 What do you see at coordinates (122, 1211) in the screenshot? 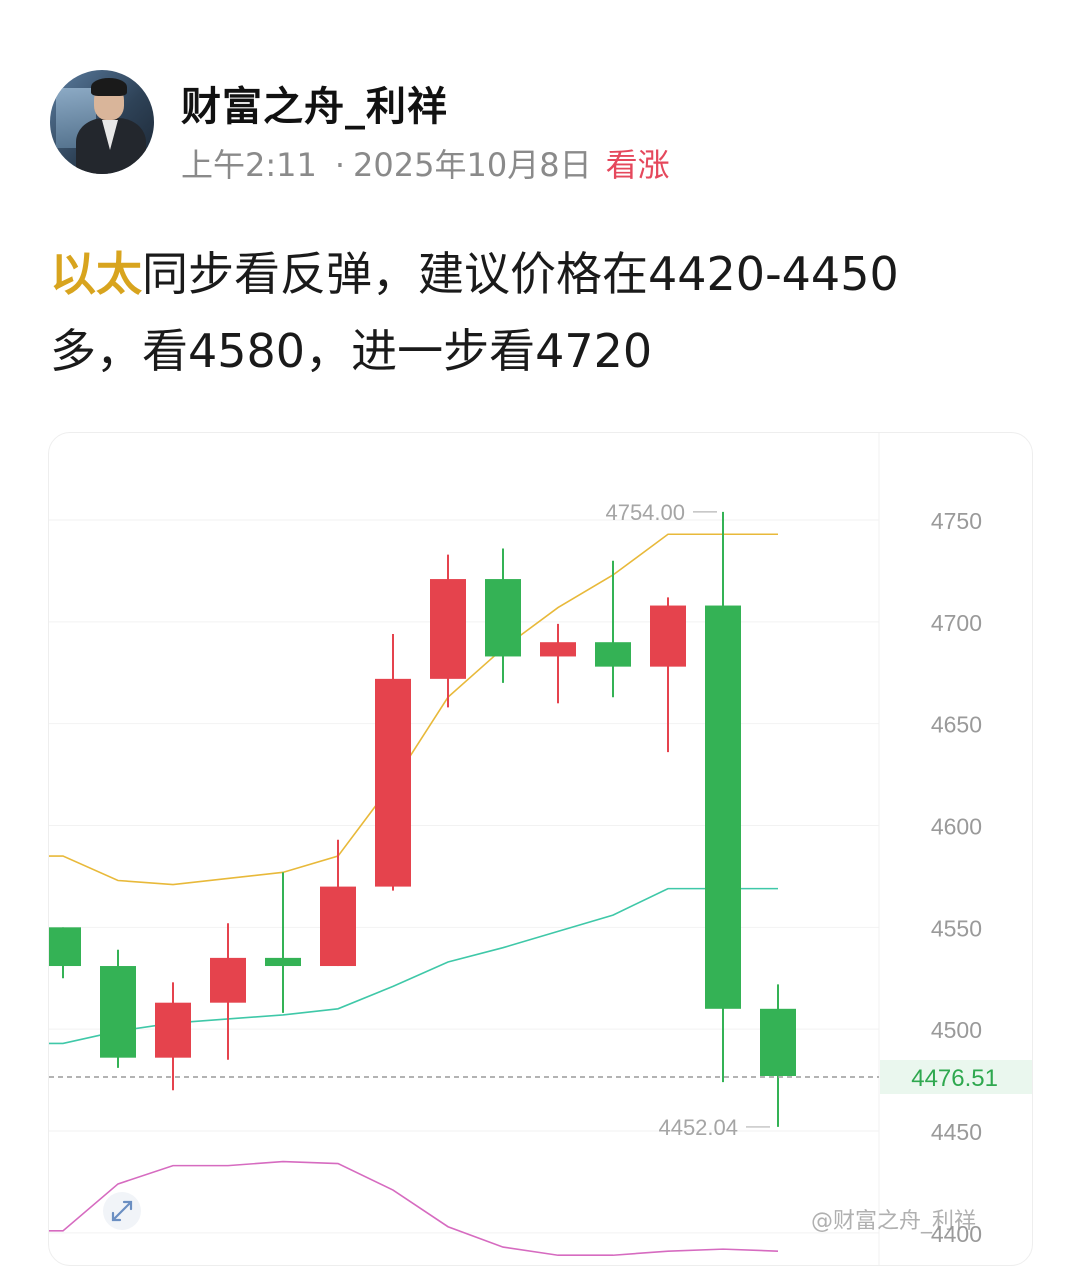
I see `expand-arrows-icon` at bounding box center [122, 1211].